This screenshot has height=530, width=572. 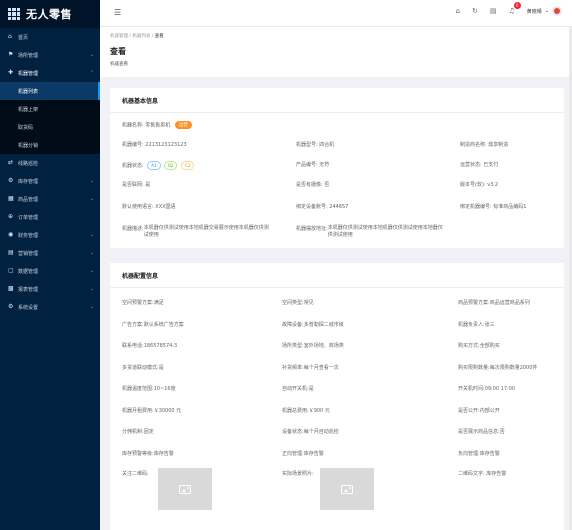 I want to click on field-value: ￥900 元, so click(x=319, y=410).